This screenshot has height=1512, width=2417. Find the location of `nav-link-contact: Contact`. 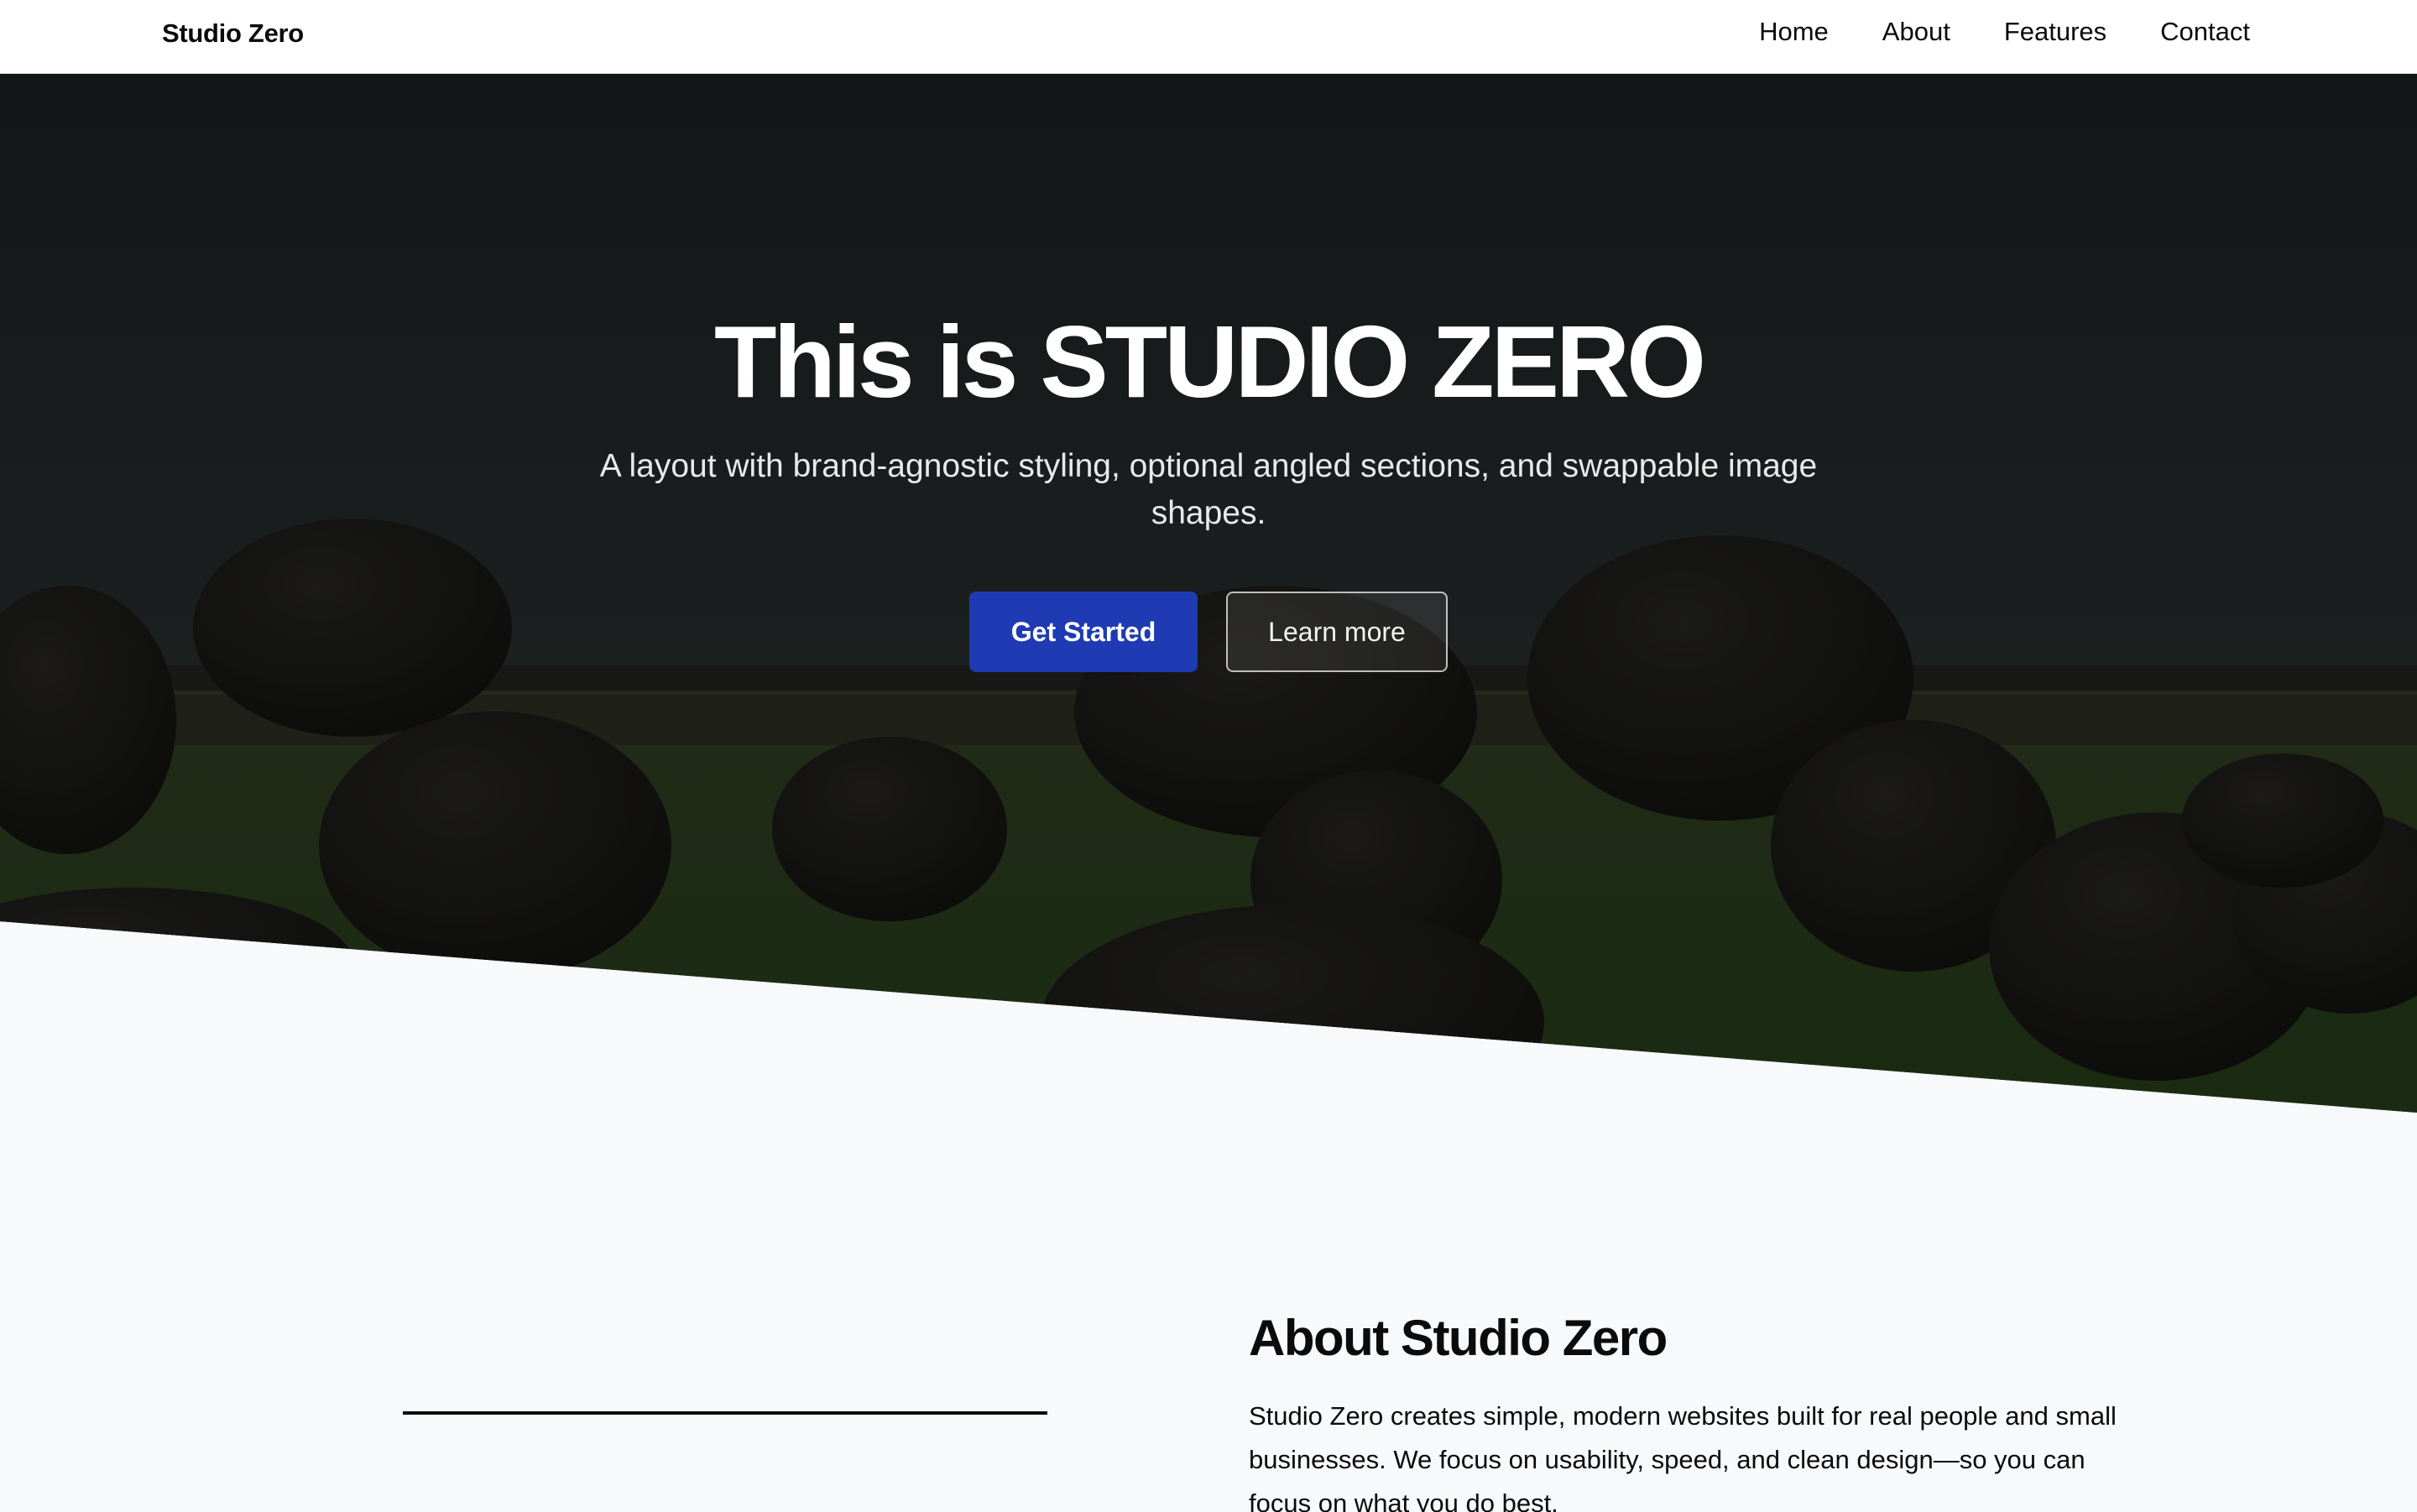

nav-link-contact: Contact is located at coordinates (2205, 32).